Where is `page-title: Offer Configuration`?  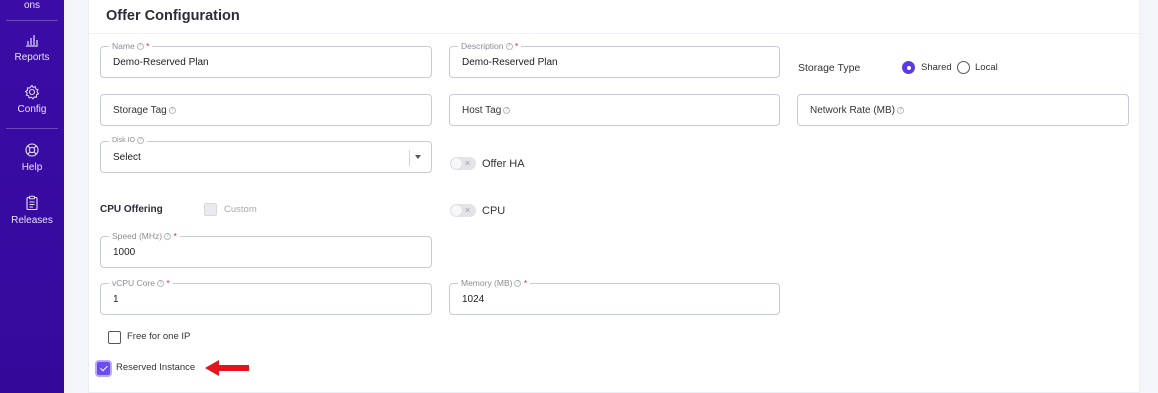
page-title: Offer Configuration is located at coordinates (173, 16).